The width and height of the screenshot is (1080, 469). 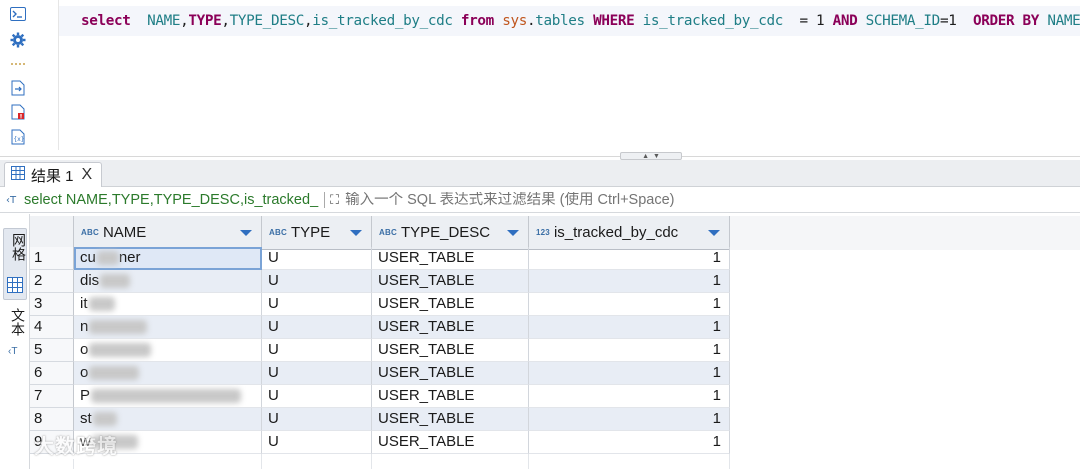 I want to click on column-label: NAME, so click(x=124, y=232).